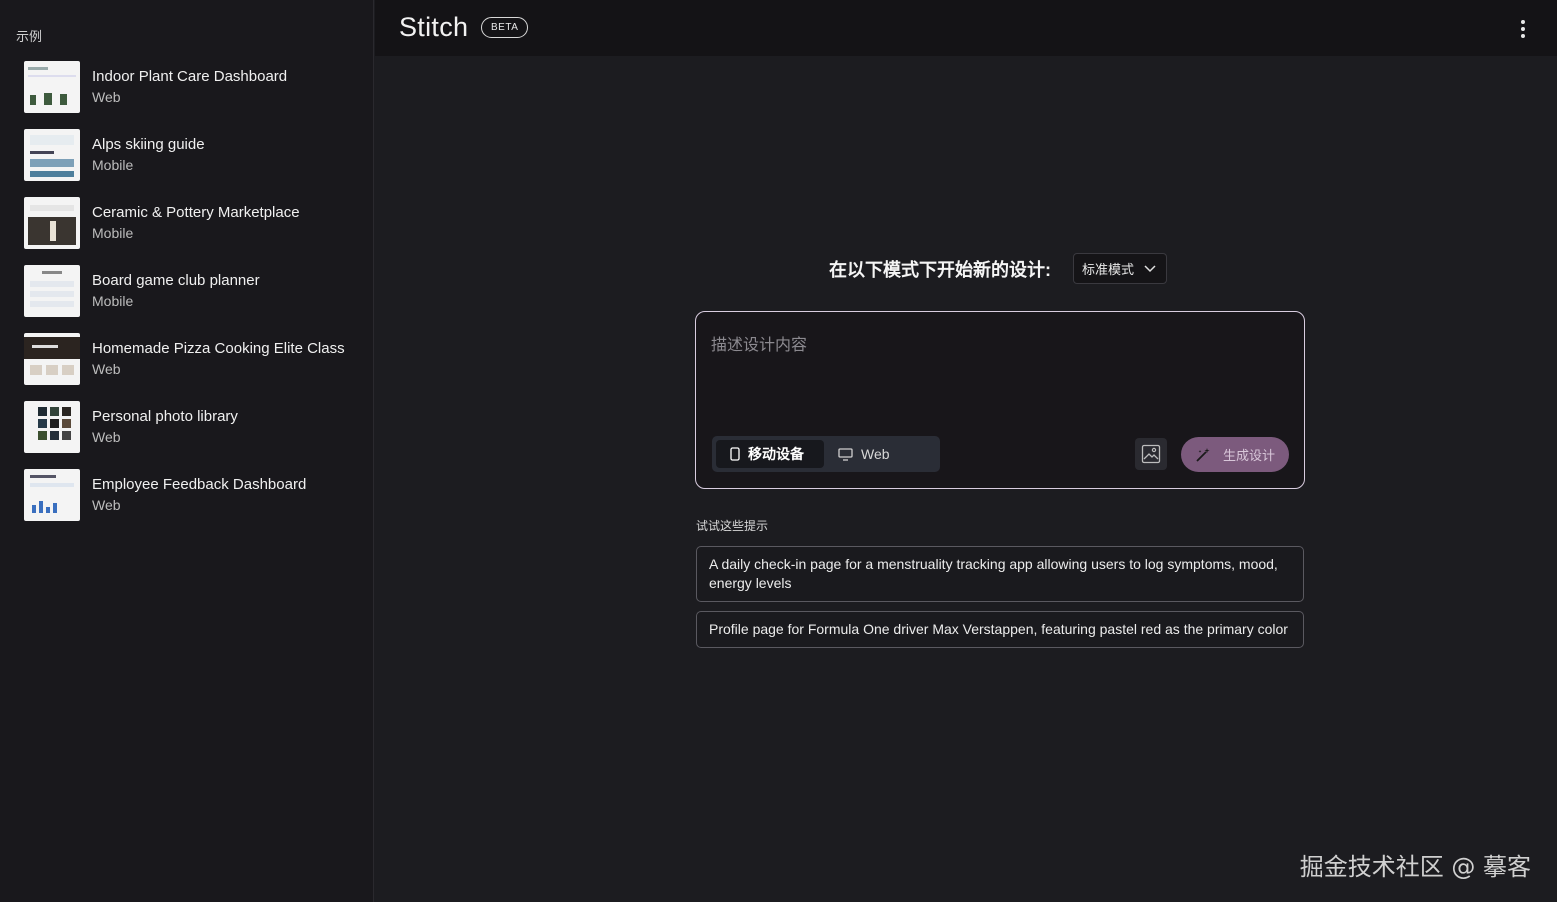  I want to click on magic-wand-icon, so click(1203, 454).